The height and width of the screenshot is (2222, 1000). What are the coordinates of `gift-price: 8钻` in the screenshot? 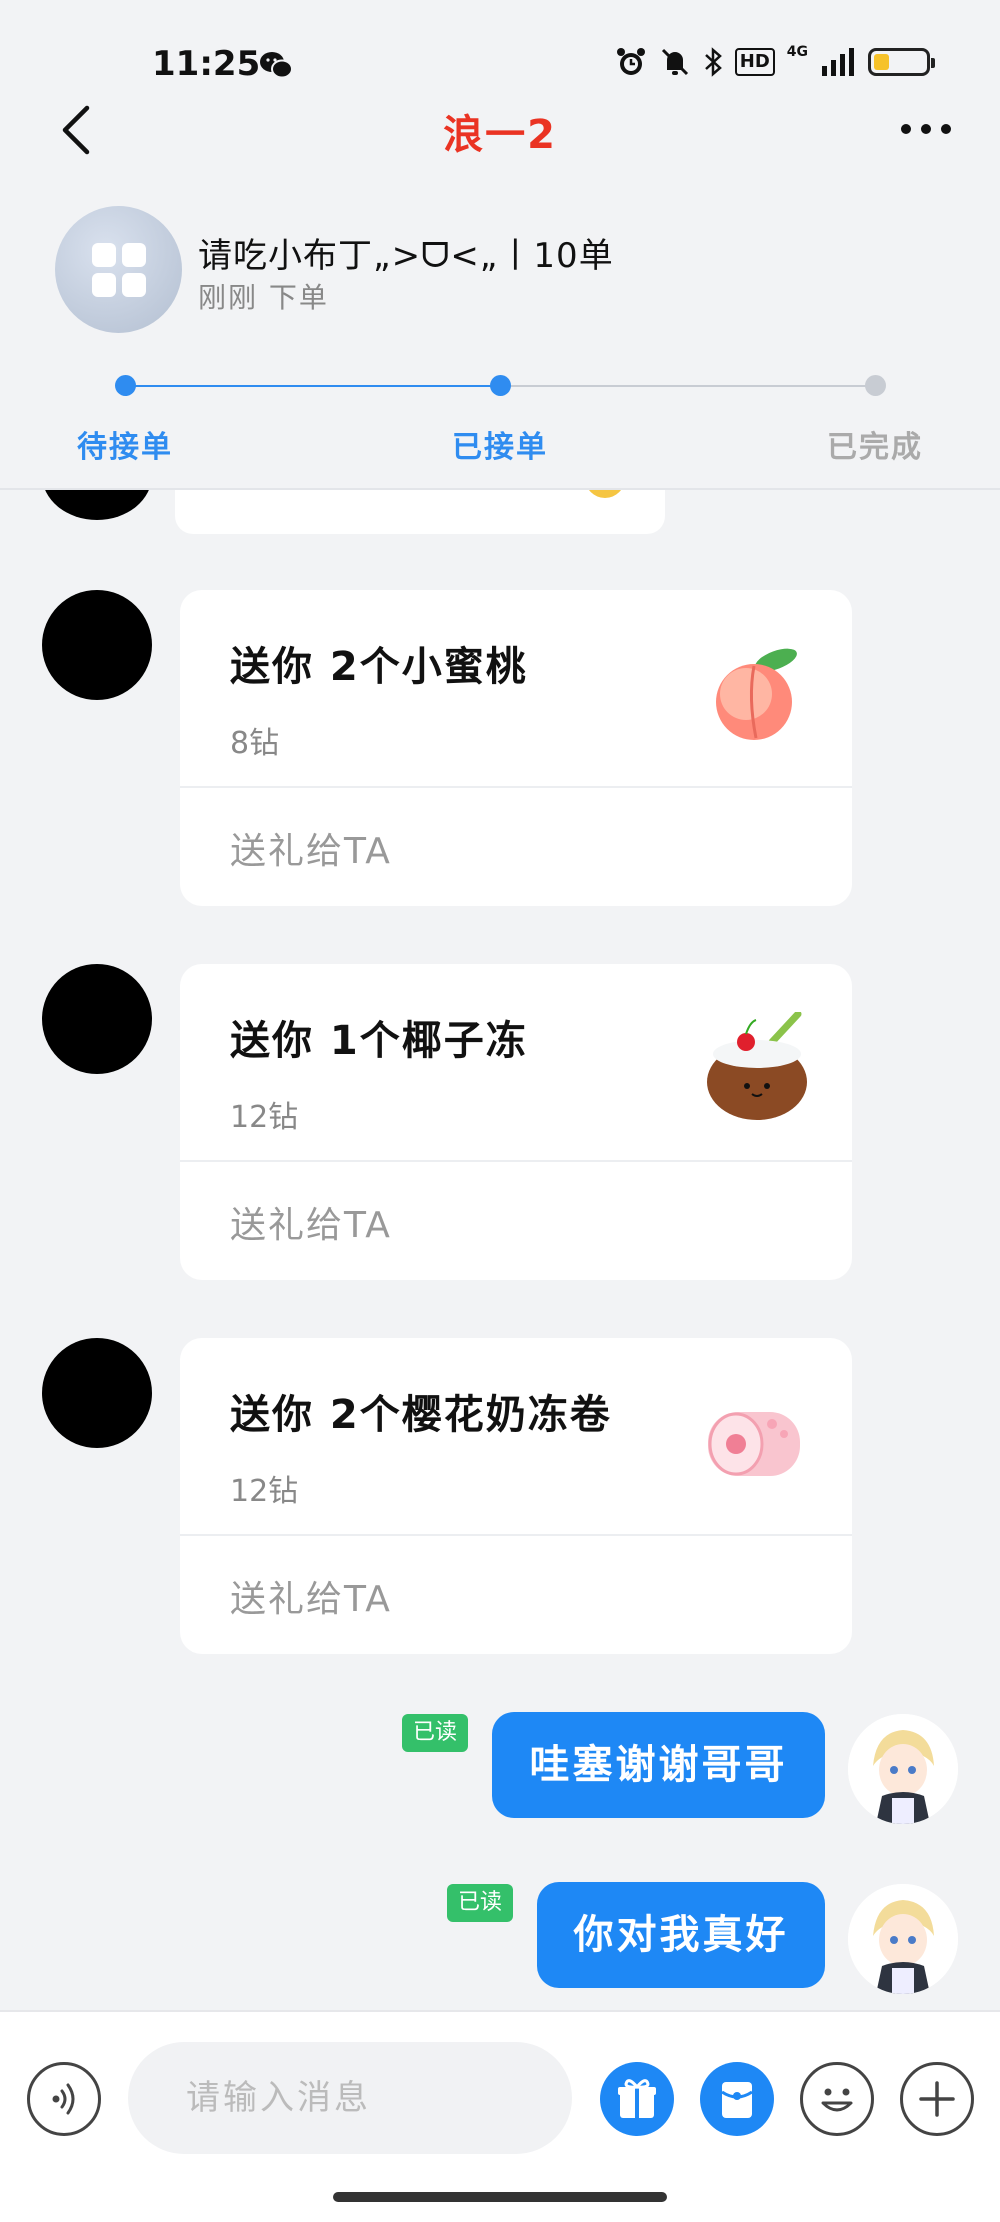 It's located at (255, 743).